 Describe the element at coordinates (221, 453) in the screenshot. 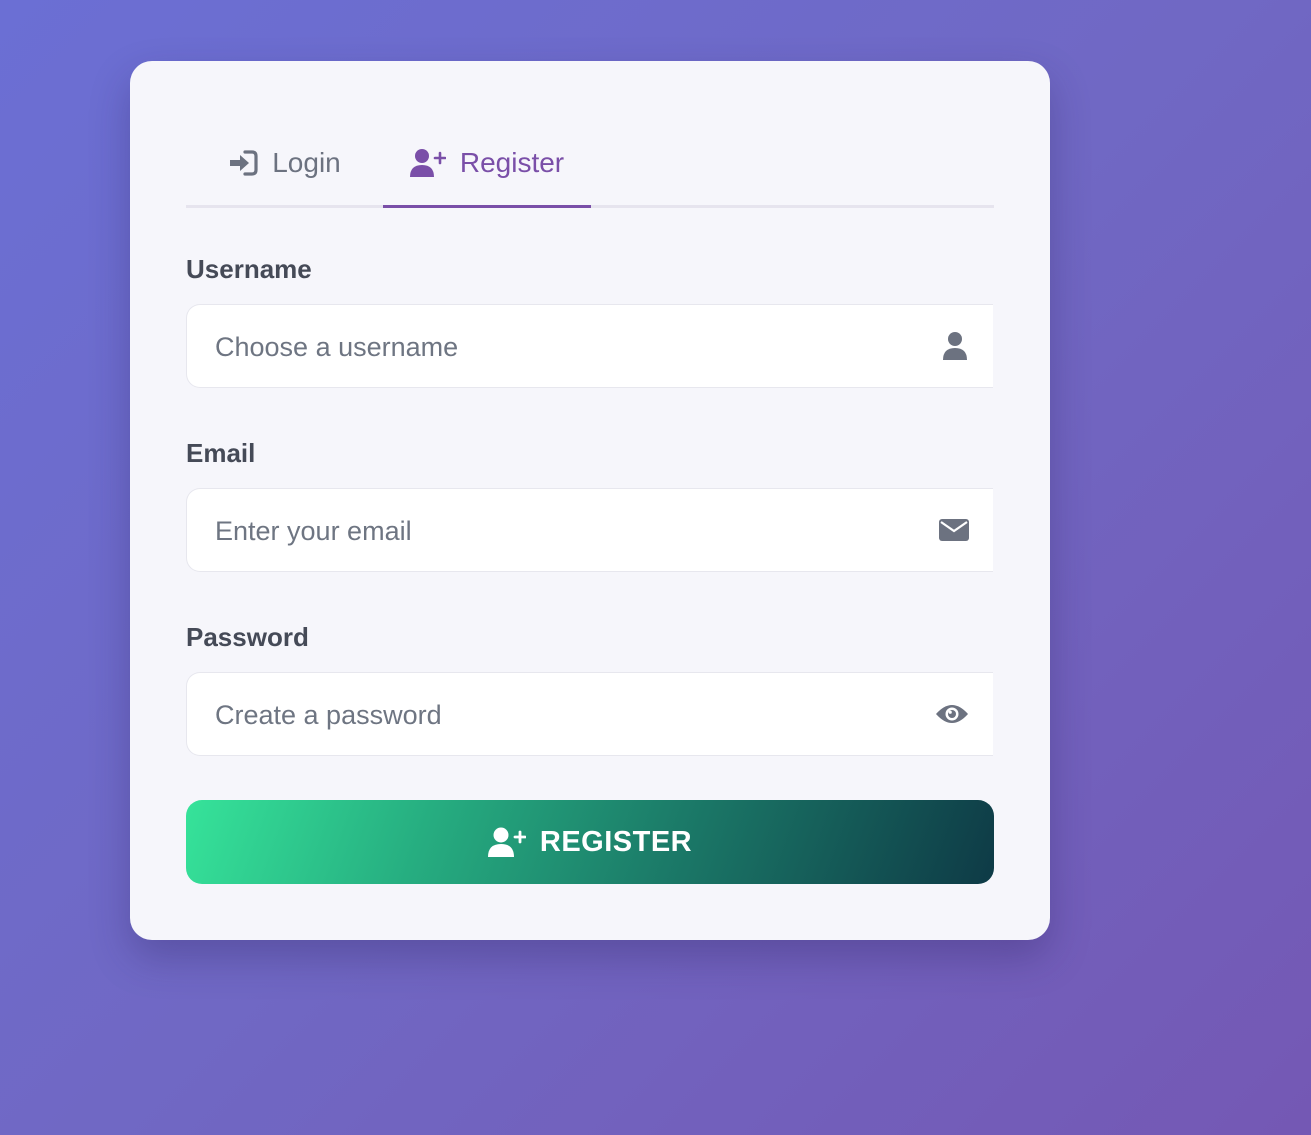

I see `email-label: Email` at that location.